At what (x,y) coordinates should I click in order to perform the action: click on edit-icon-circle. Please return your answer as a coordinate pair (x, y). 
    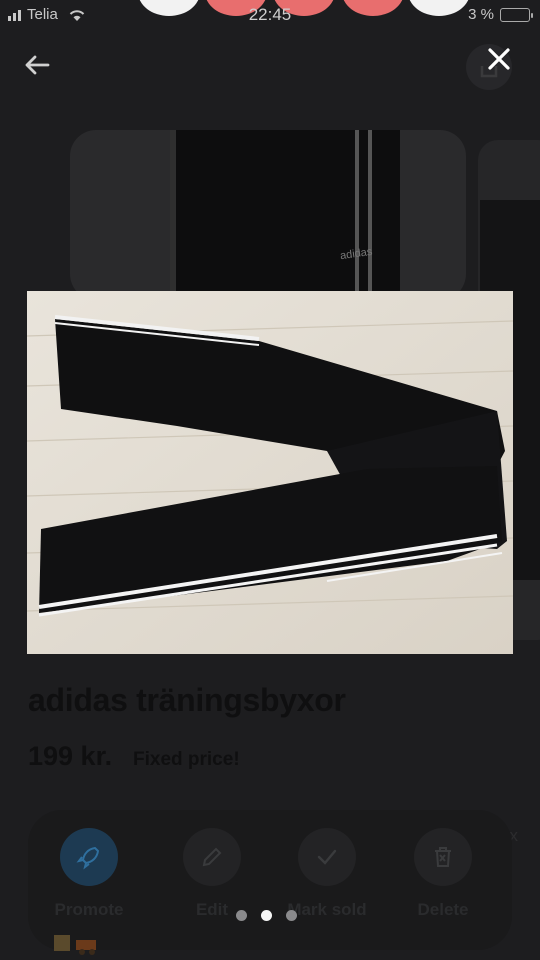
    Looking at the image, I should click on (212, 857).